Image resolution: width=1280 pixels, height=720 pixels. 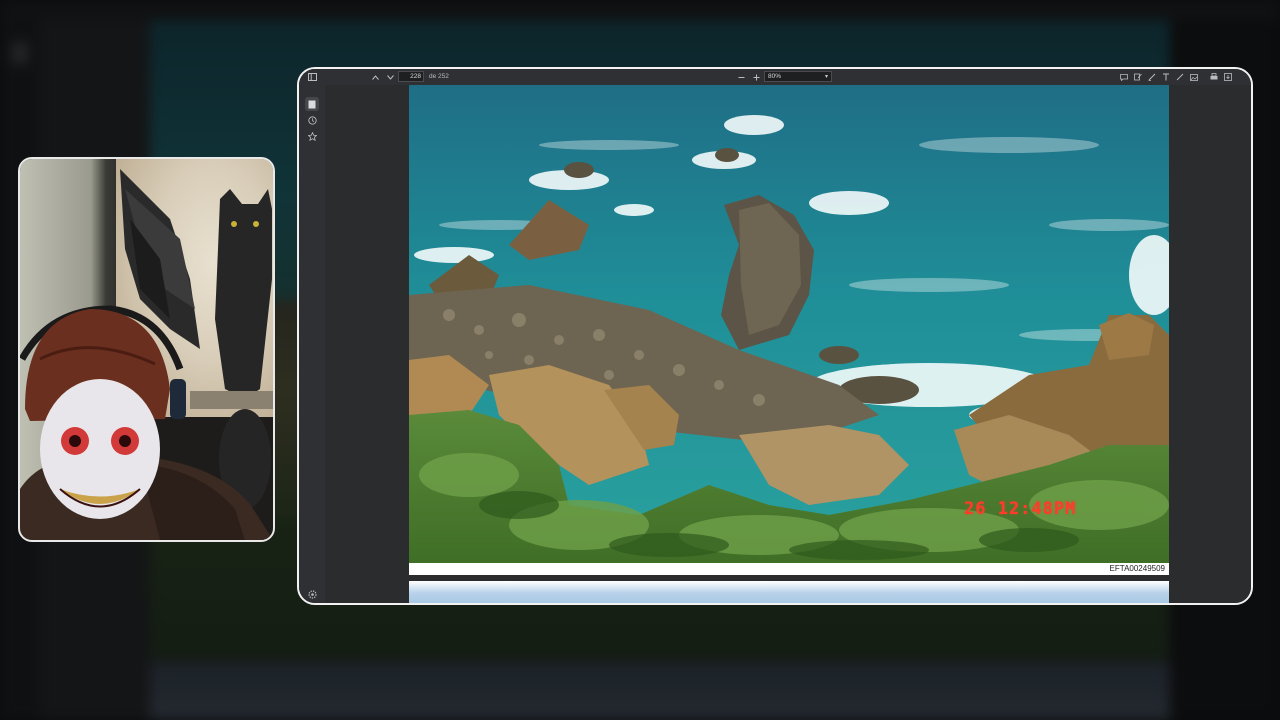 What do you see at coordinates (756, 77) in the screenshot?
I see `zoom-in-icon` at bounding box center [756, 77].